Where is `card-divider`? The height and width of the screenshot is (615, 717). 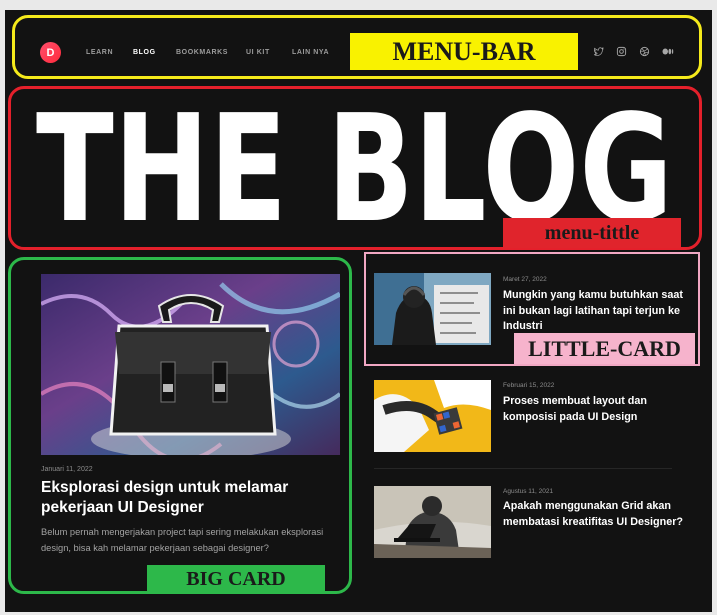
card-divider is located at coordinates (523, 468).